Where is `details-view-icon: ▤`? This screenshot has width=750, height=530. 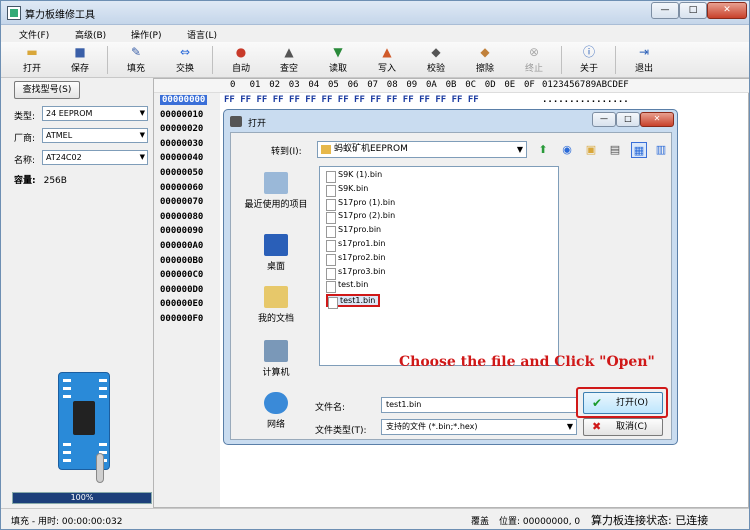 details-view-icon: ▤ is located at coordinates (615, 150).